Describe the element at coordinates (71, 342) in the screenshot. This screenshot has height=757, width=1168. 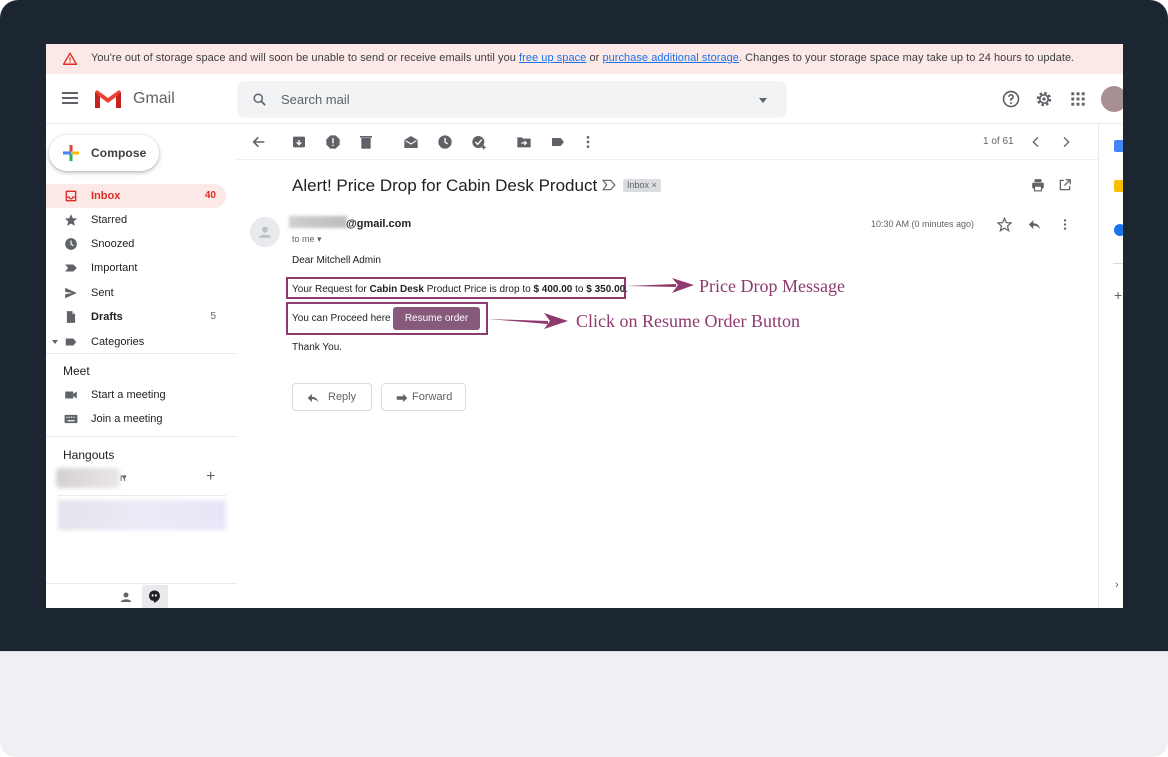
I see `label-icon` at that location.